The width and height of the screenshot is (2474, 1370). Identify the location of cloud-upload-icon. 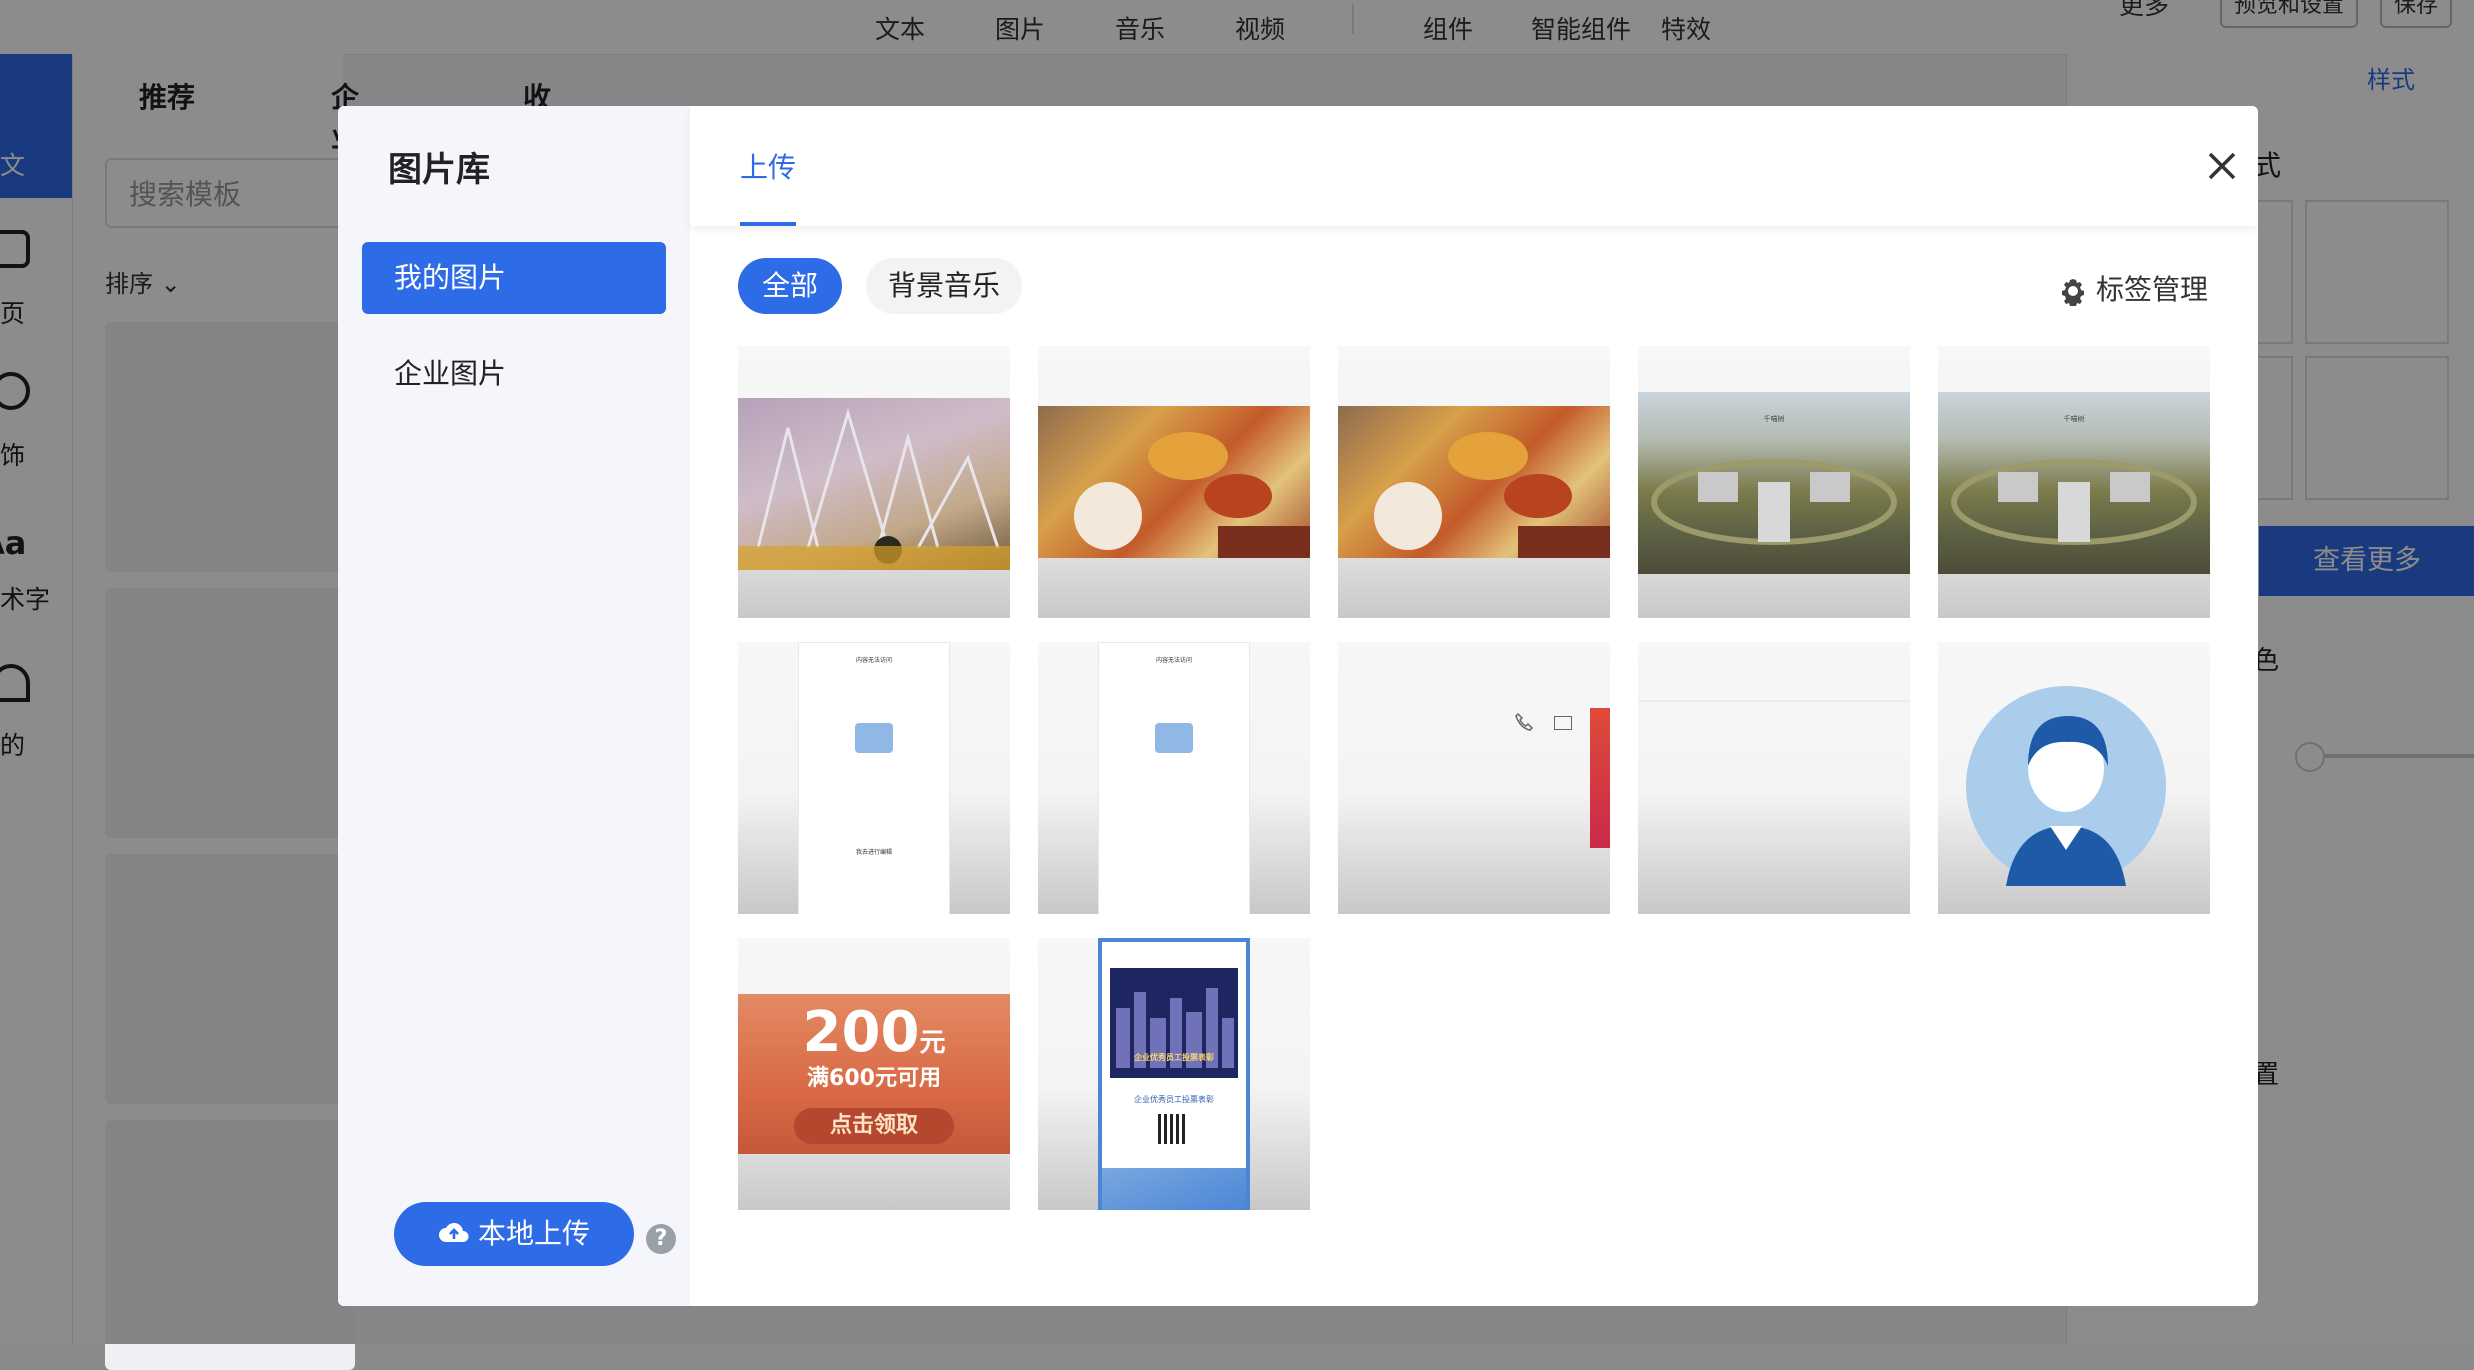
(454, 1235).